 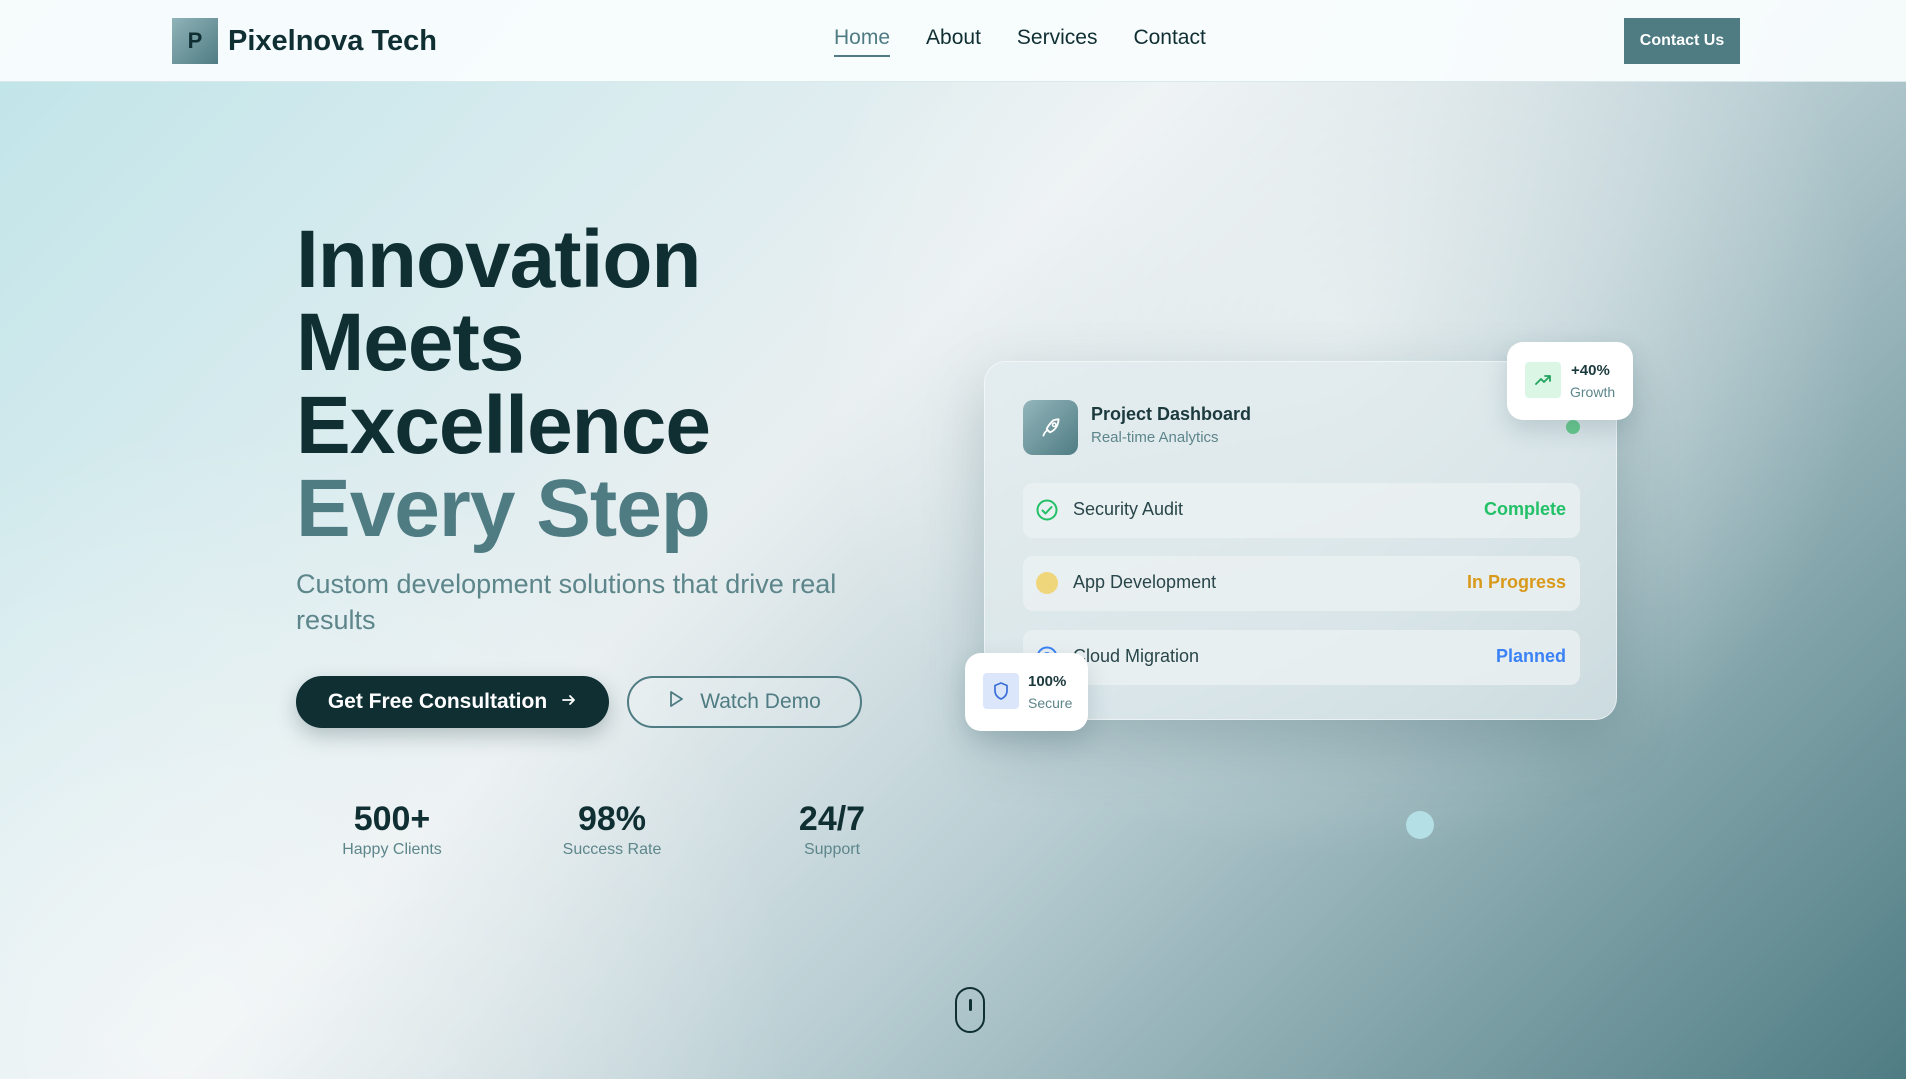 I want to click on stat-support: 24/7 Support, so click(x=832, y=829).